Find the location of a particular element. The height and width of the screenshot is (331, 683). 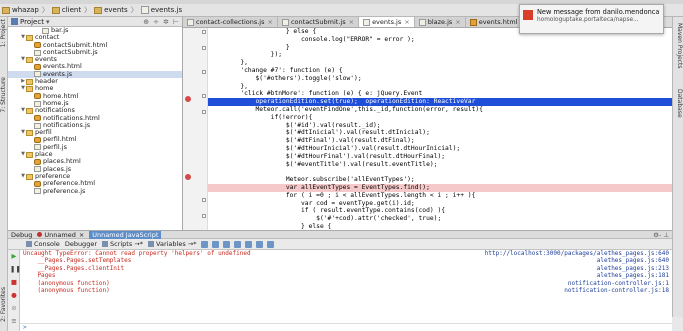

breadcrumb-item: events 〉 is located at coordinates (116, 10).